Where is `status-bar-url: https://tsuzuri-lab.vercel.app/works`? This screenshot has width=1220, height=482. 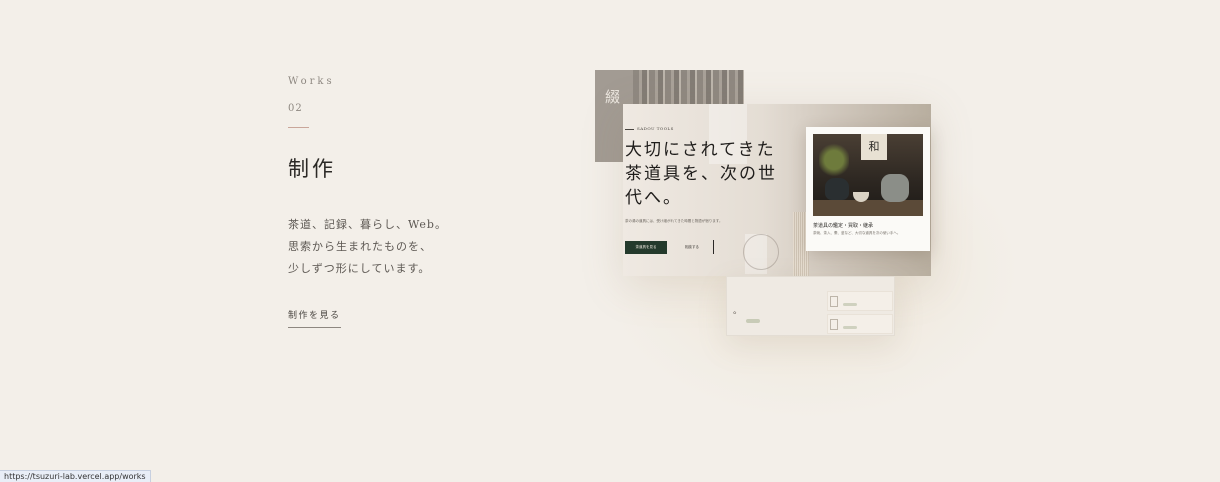
status-bar-url: https://tsuzuri-lab.vercel.app/works is located at coordinates (75, 476).